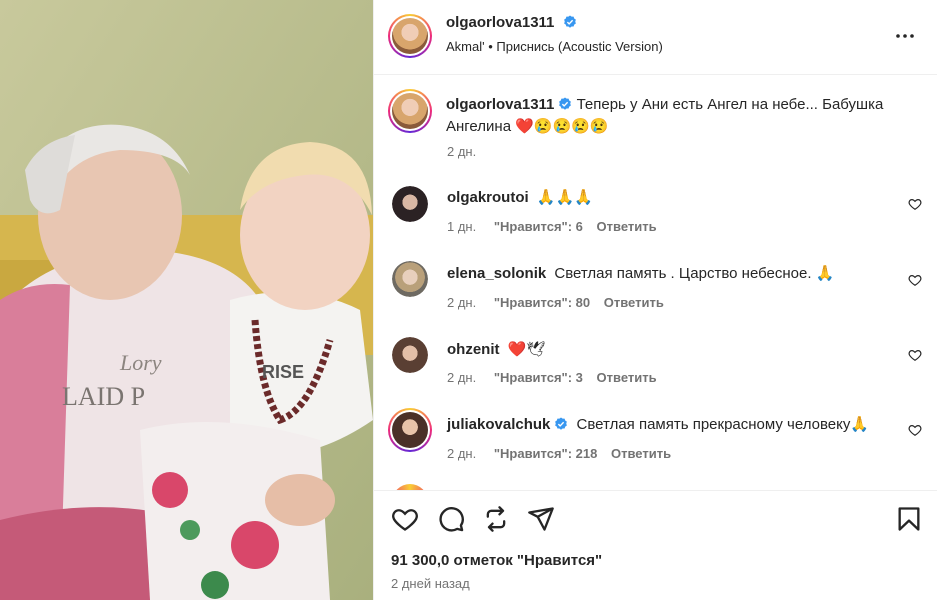 The height and width of the screenshot is (600, 937). I want to click on heart-icon, so click(405, 519).